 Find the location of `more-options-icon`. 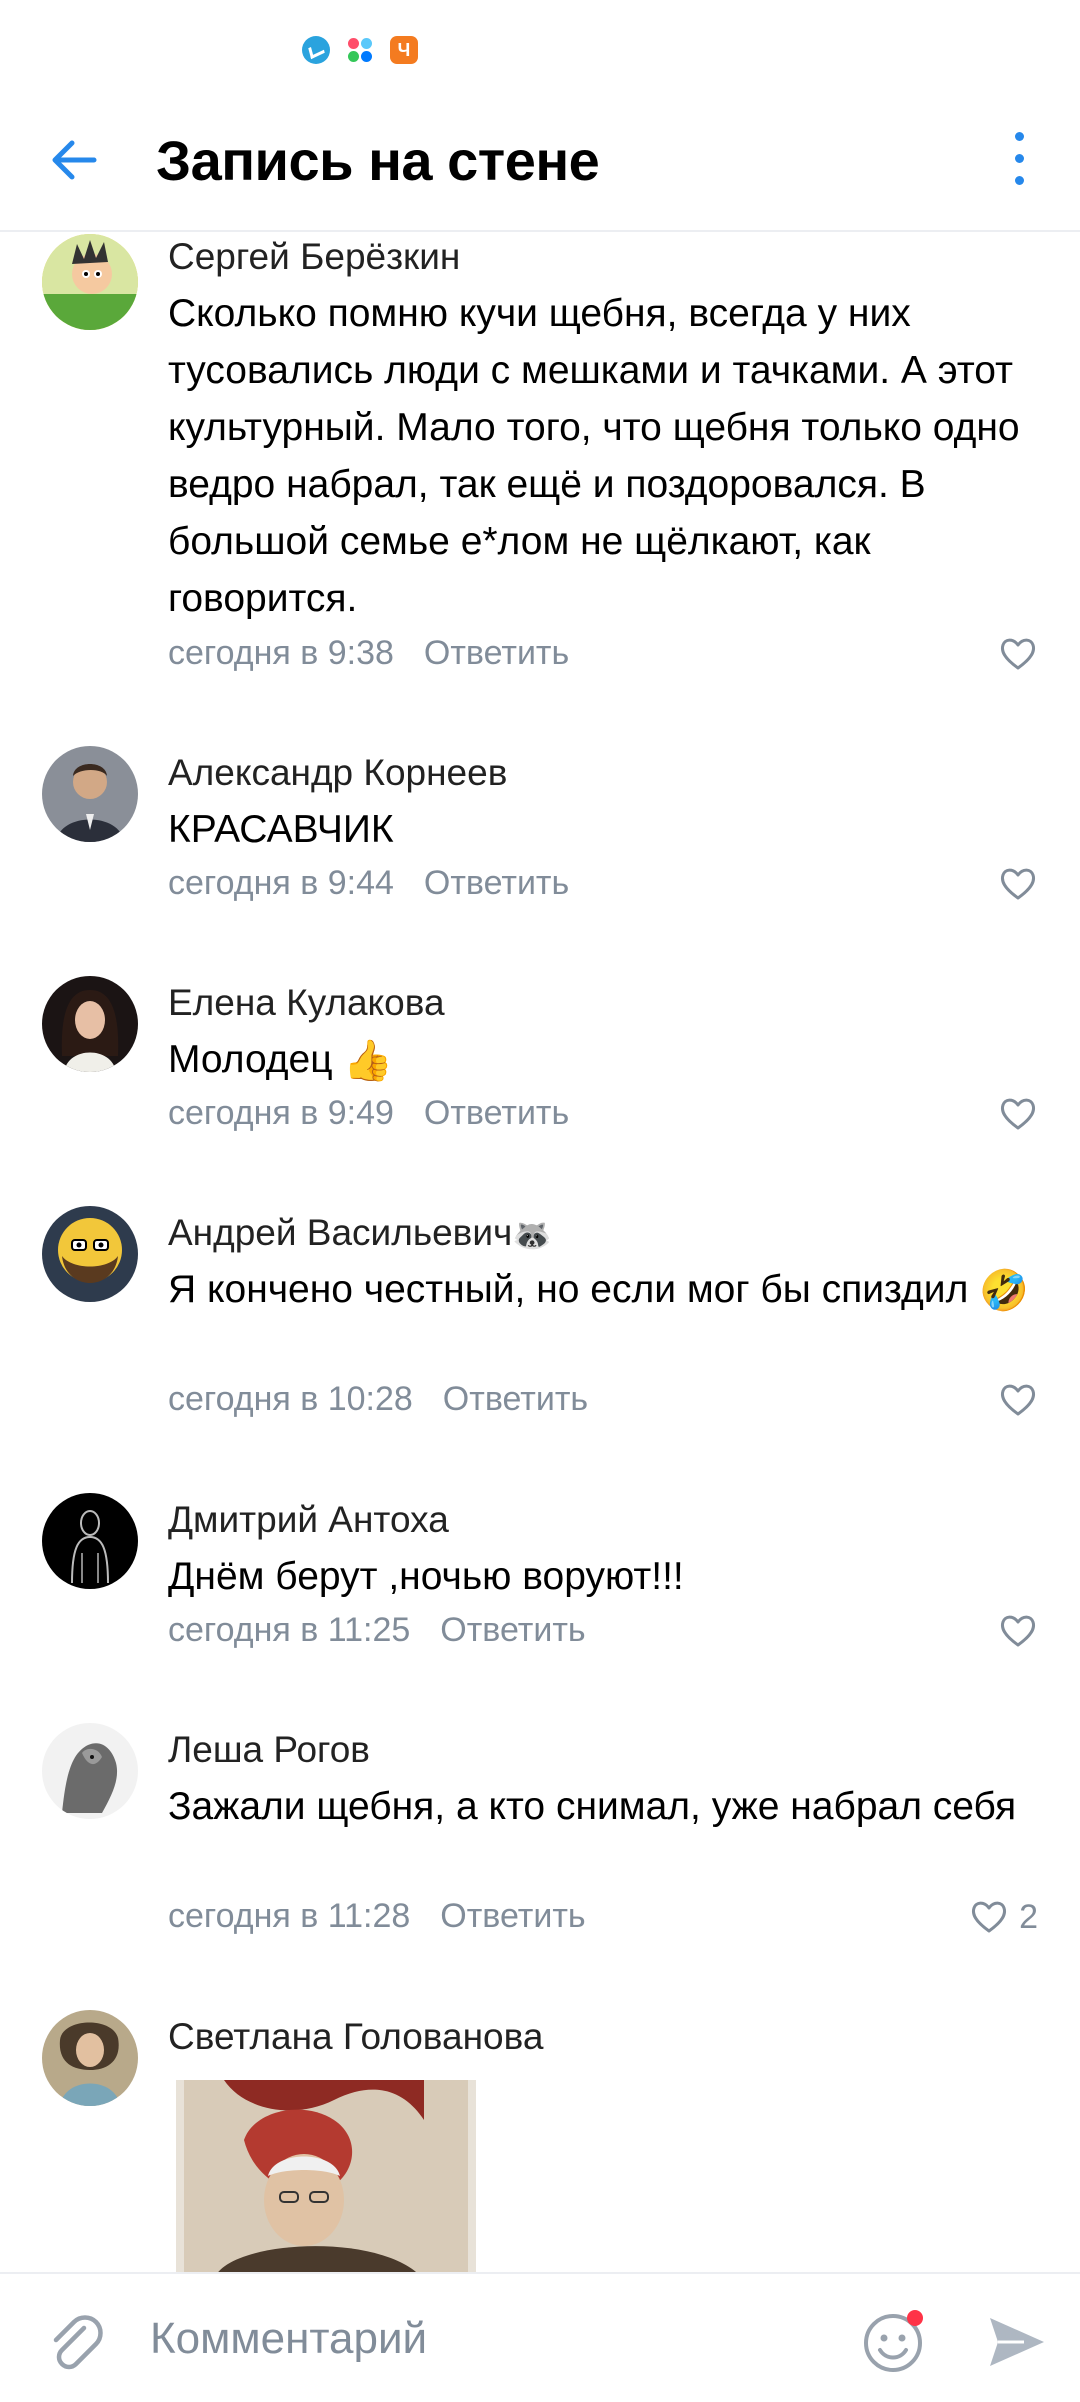

more-options-icon is located at coordinates (1020, 160).